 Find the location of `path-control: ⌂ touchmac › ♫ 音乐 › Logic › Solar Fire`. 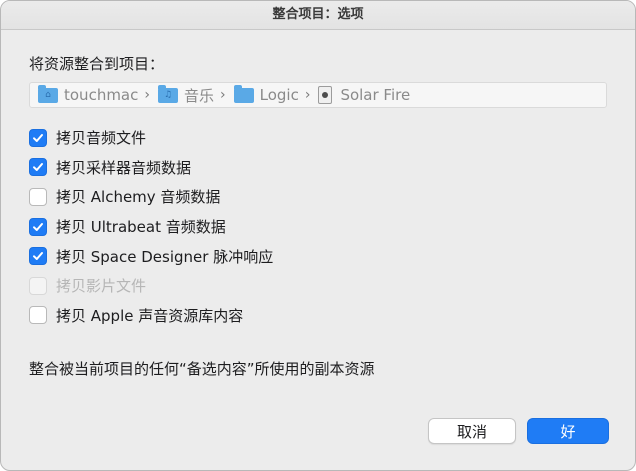

path-control: ⌂ touchmac › ♫ 音乐 › Logic › Solar Fire is located at coordinates (318, 95).